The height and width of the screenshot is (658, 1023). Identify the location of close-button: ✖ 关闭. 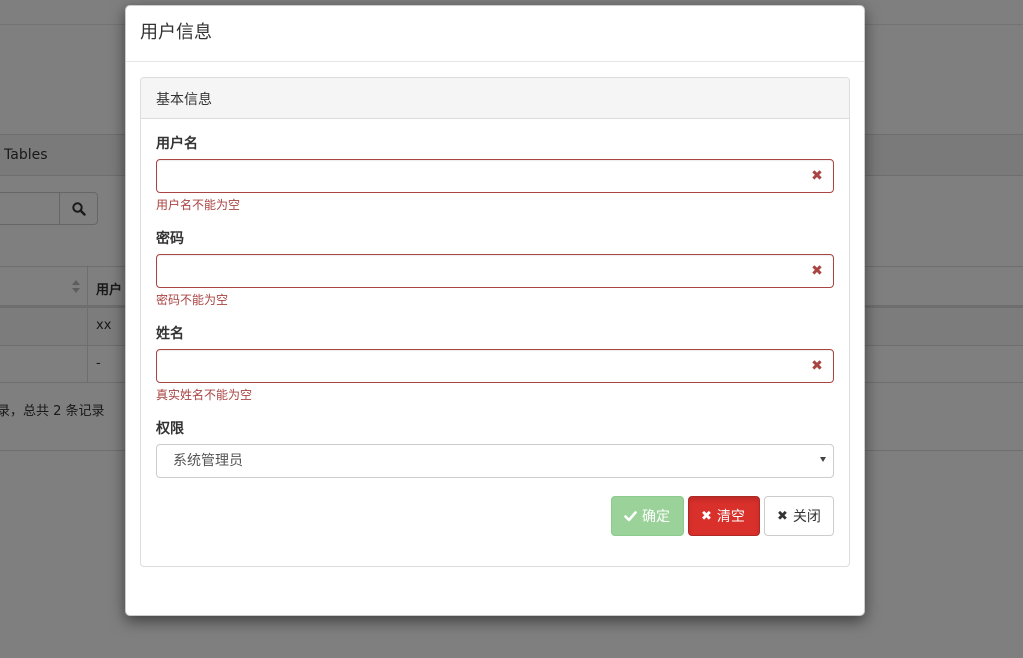
(799, 516).